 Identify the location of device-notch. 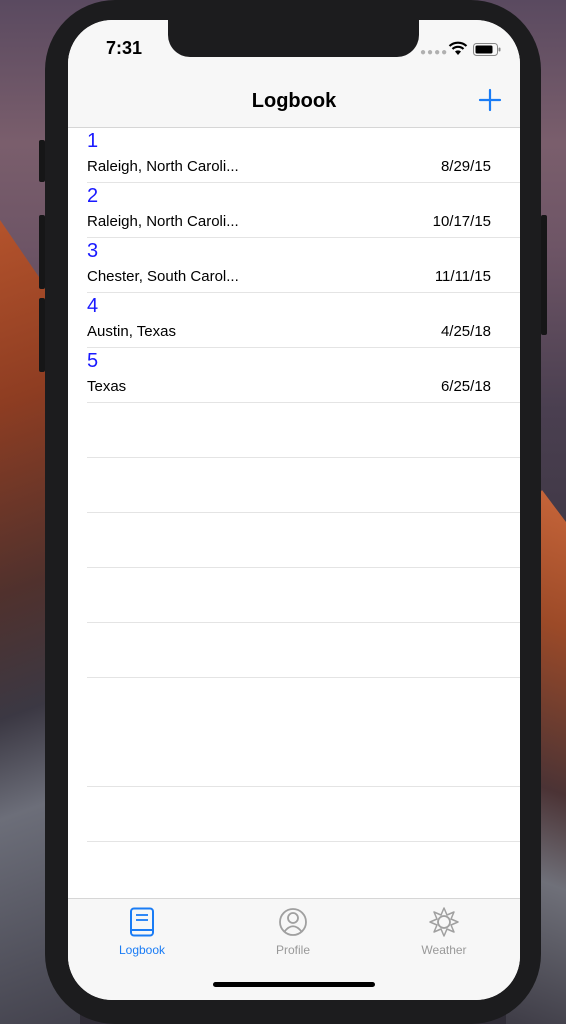
(293, 38).